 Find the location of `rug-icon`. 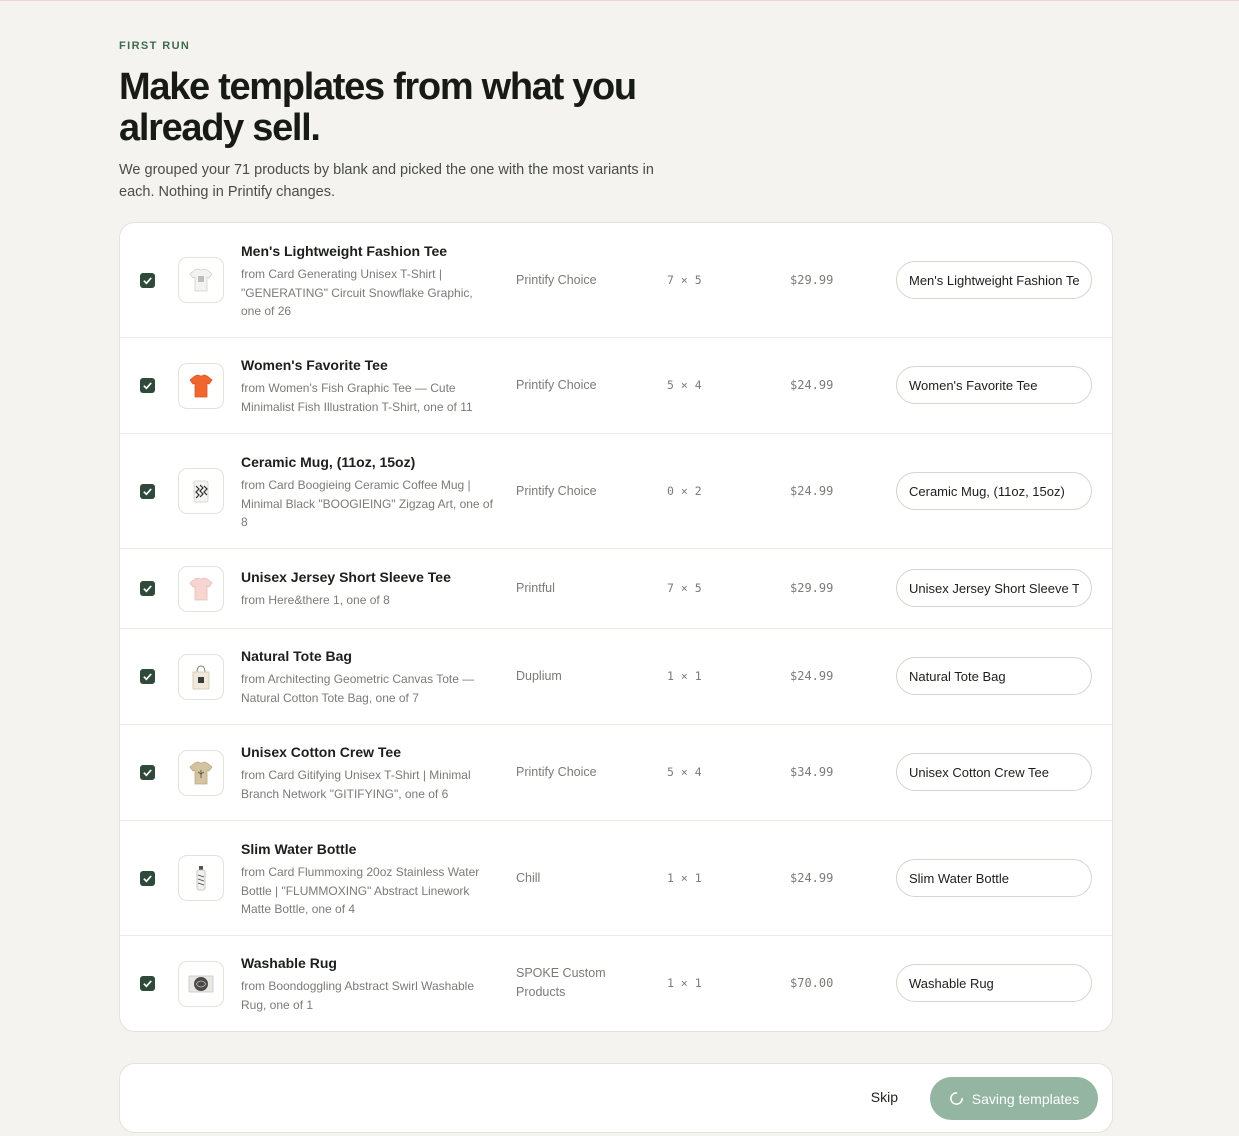

rug-icon is located at coordinates (201, 984).